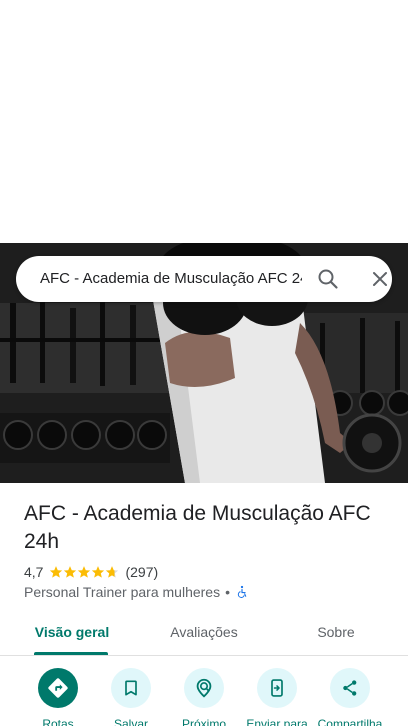 The height and width of the screenshot is (726, 408). I want to click on share-button: Compartilha, so click(350, 697).